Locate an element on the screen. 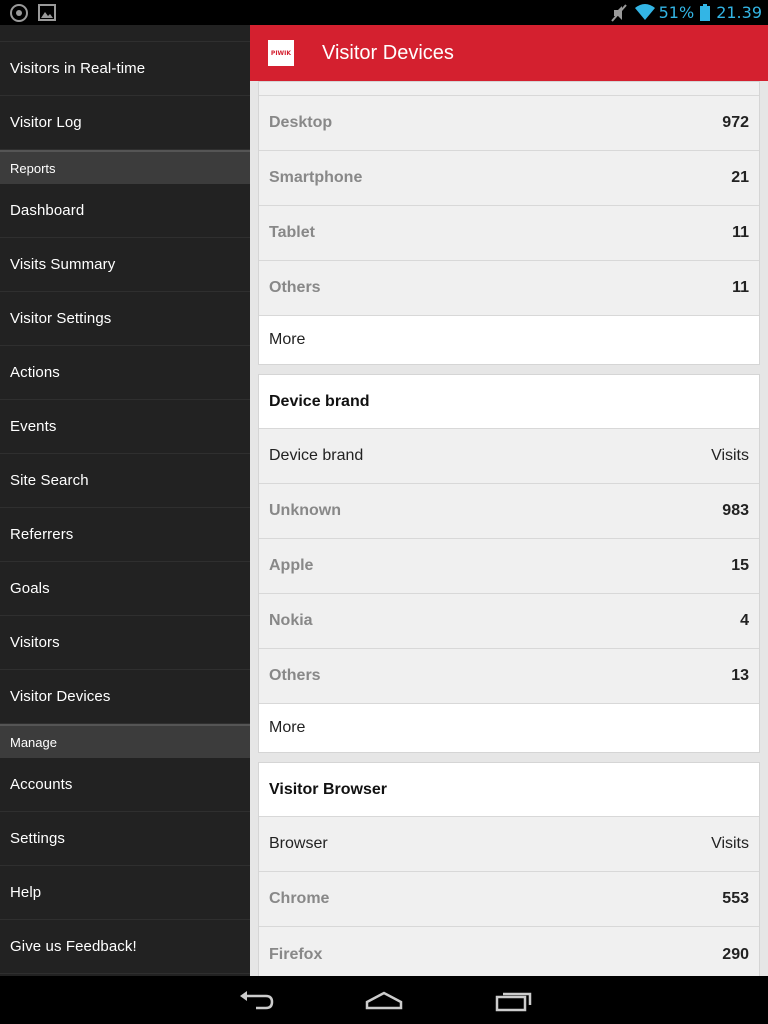 The width and height of the screenshot is (768, 1024). sidebar-item-visitors-realtime: Visitors in Real-time is located at coordinates (125, 69).